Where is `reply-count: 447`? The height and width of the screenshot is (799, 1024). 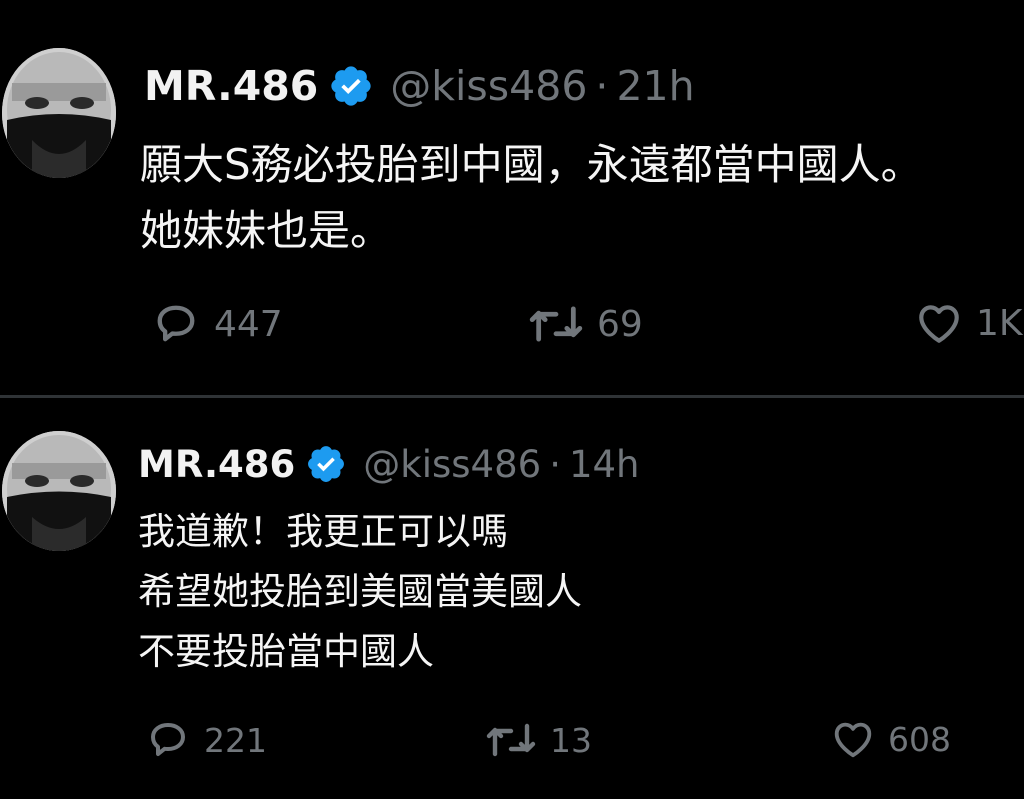
reply-count: 447 is located at coordinates (248, 324).